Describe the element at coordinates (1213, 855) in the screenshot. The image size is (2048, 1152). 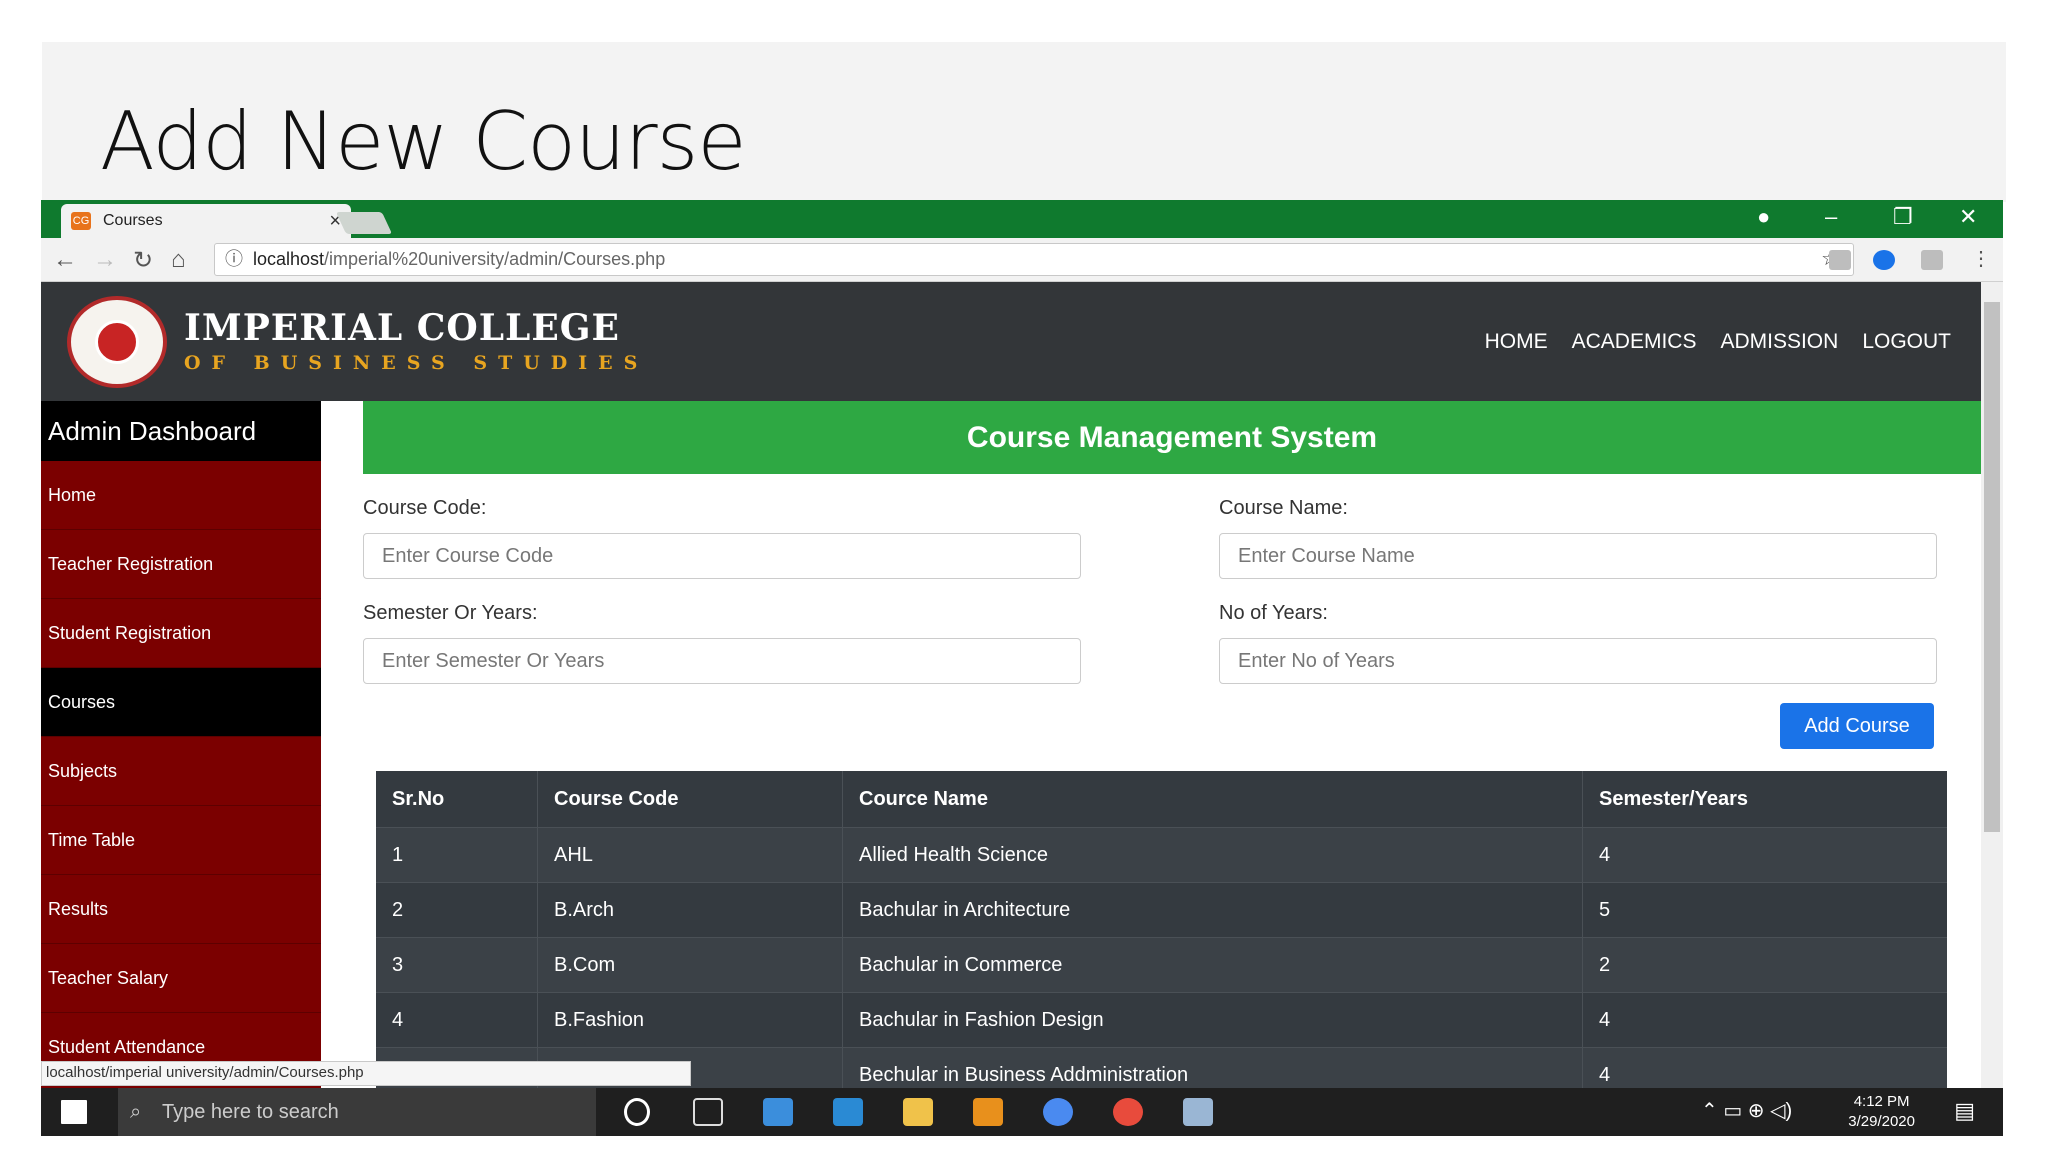
I see `table-cell: Allied Health Science` at that location.